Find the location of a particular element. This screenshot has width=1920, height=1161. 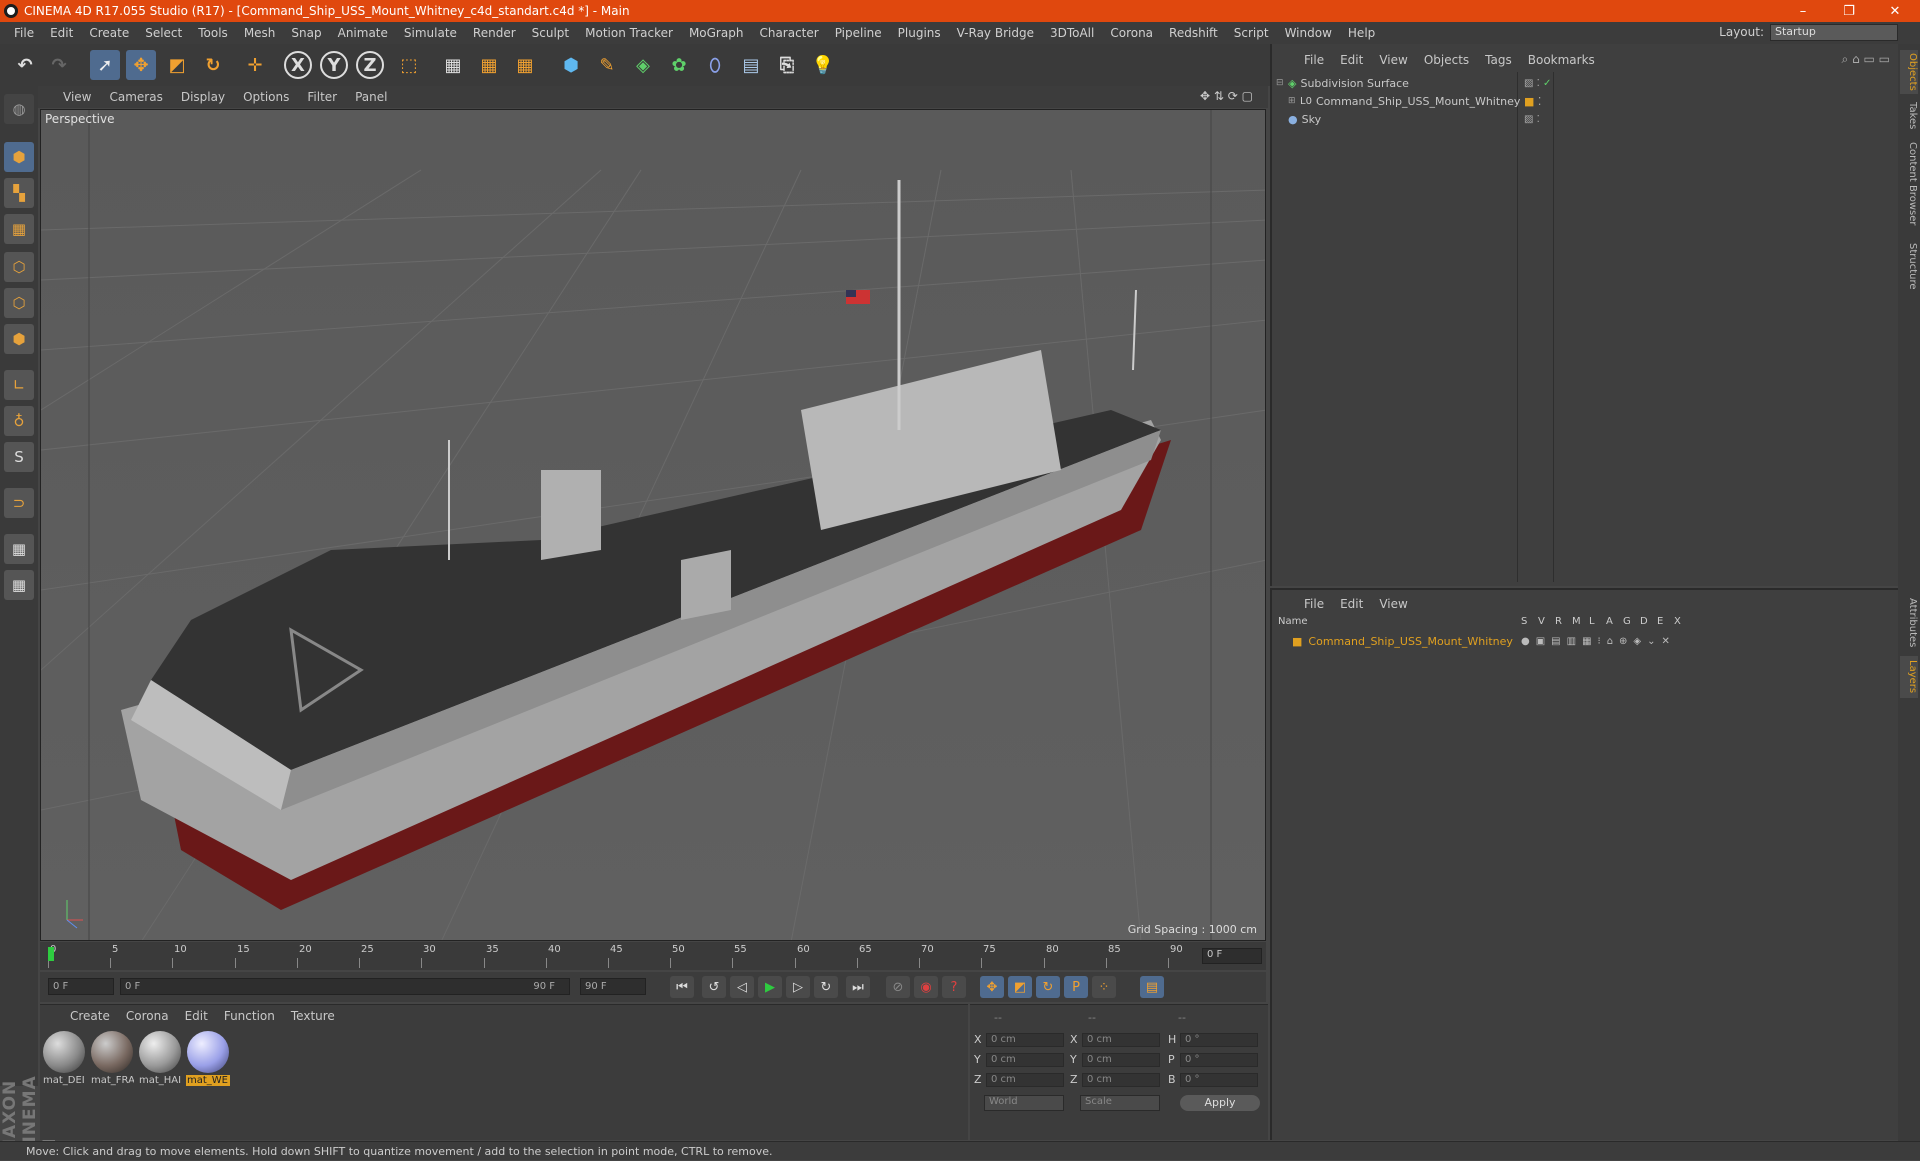

rotation-b-field: 0 ° is located at coordinates (1219, 1080).